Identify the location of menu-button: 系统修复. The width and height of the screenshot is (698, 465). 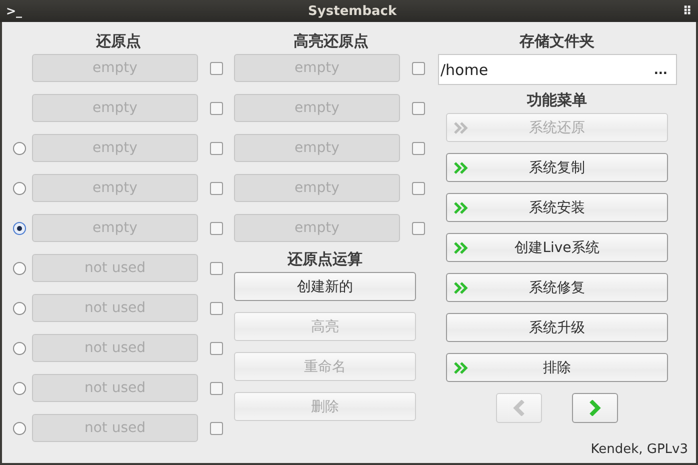
(557, 287).